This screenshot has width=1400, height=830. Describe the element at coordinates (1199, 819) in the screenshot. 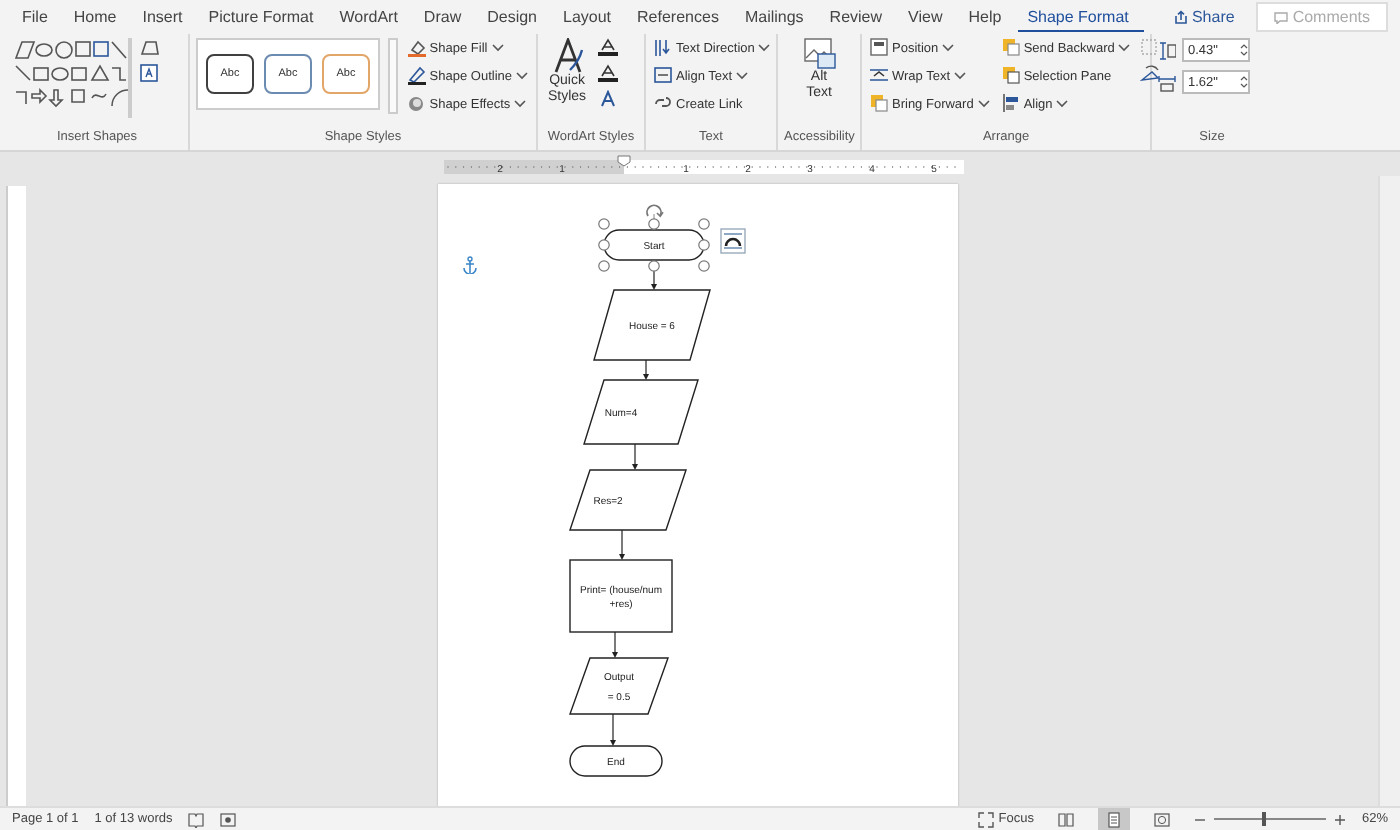

I see `minus-icon` at that location.